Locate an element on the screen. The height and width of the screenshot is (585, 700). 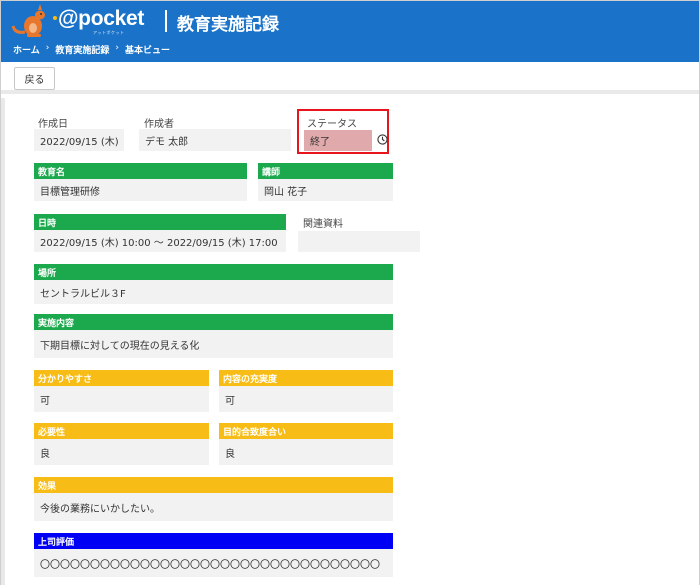
content-field: 下期目標に対しての現在の見える化 is located at coordinates (213, 344).